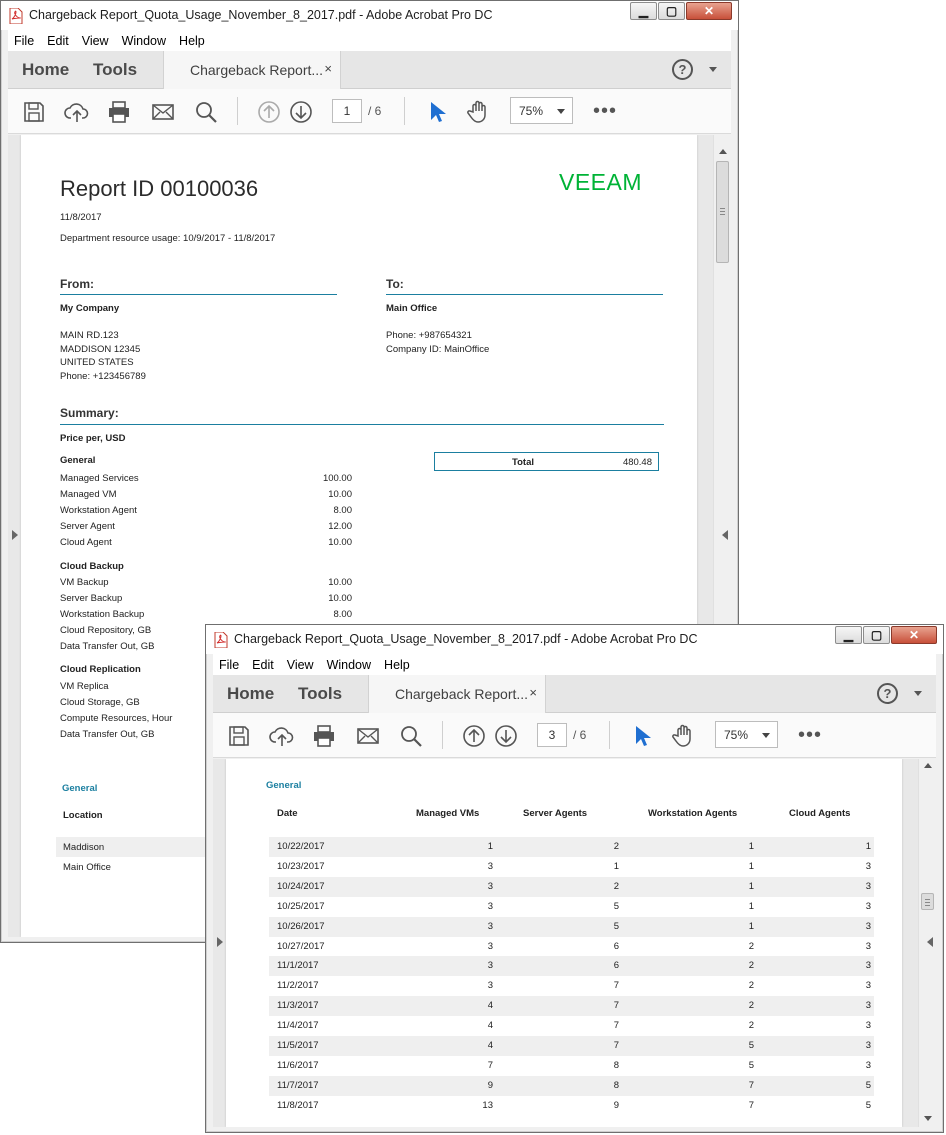 The image size is (946, 1135). I want to click on count-cell: 13, so click(487, 1105).